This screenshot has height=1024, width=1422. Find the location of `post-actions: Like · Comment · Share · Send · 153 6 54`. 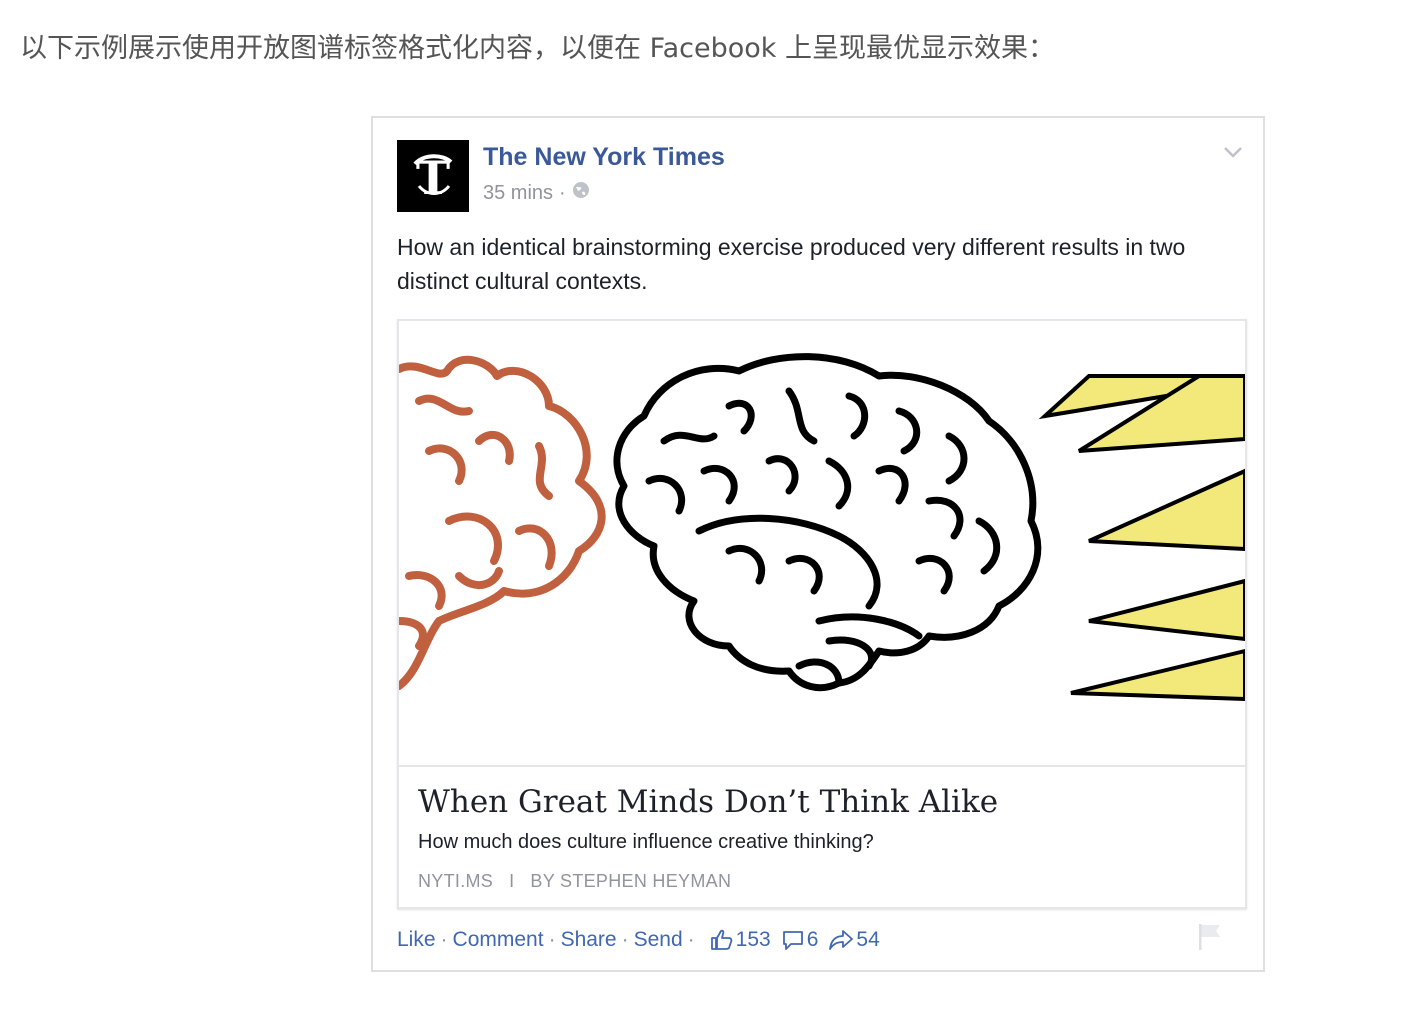

post-actions: Like · Comment · Share · Send · 153 6 54 is located at coordinates (638, 940).